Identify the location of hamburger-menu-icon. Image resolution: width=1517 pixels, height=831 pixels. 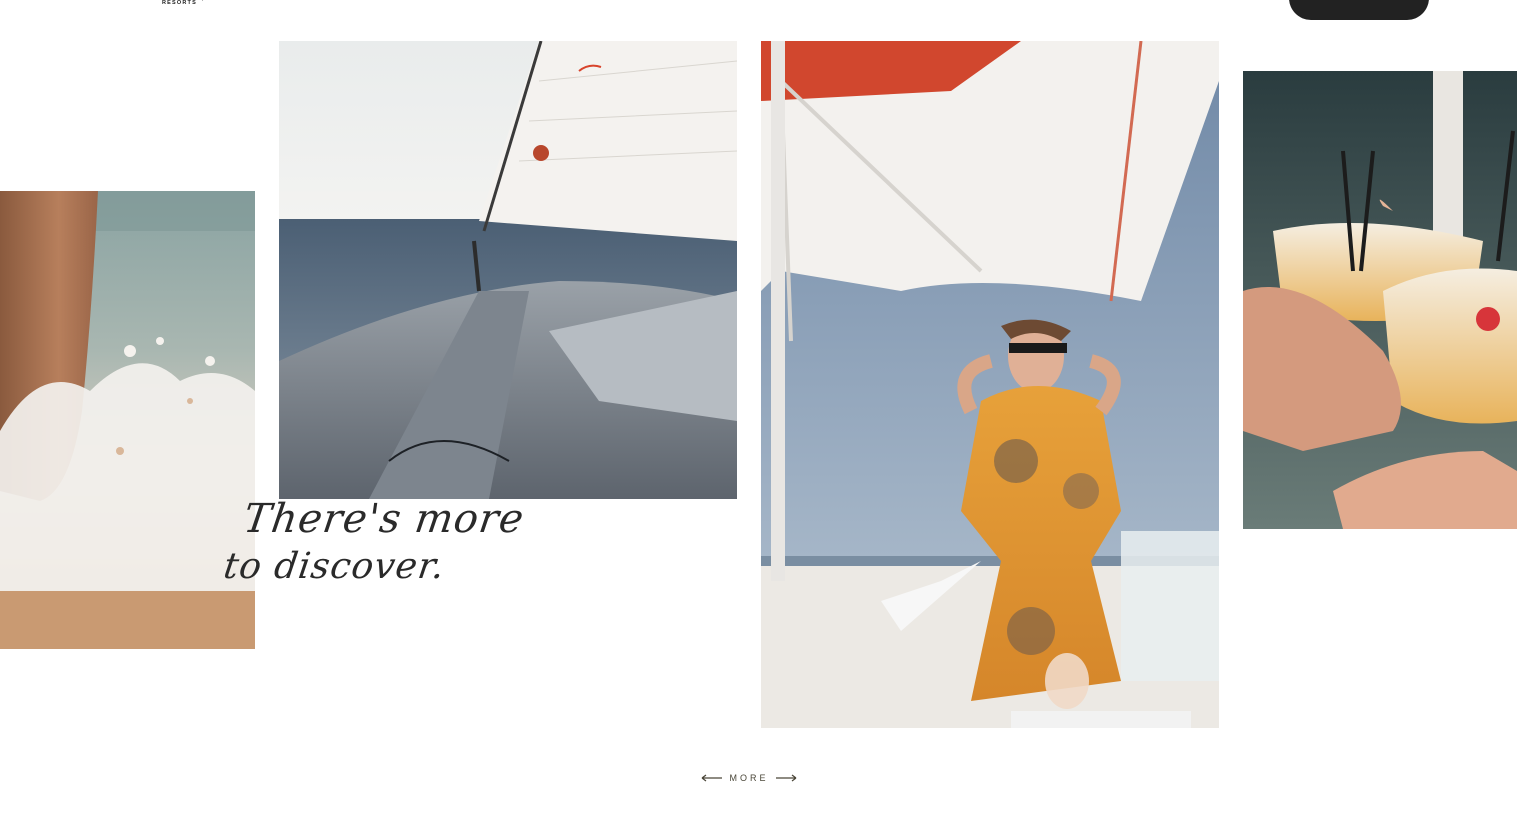
(84, 1).